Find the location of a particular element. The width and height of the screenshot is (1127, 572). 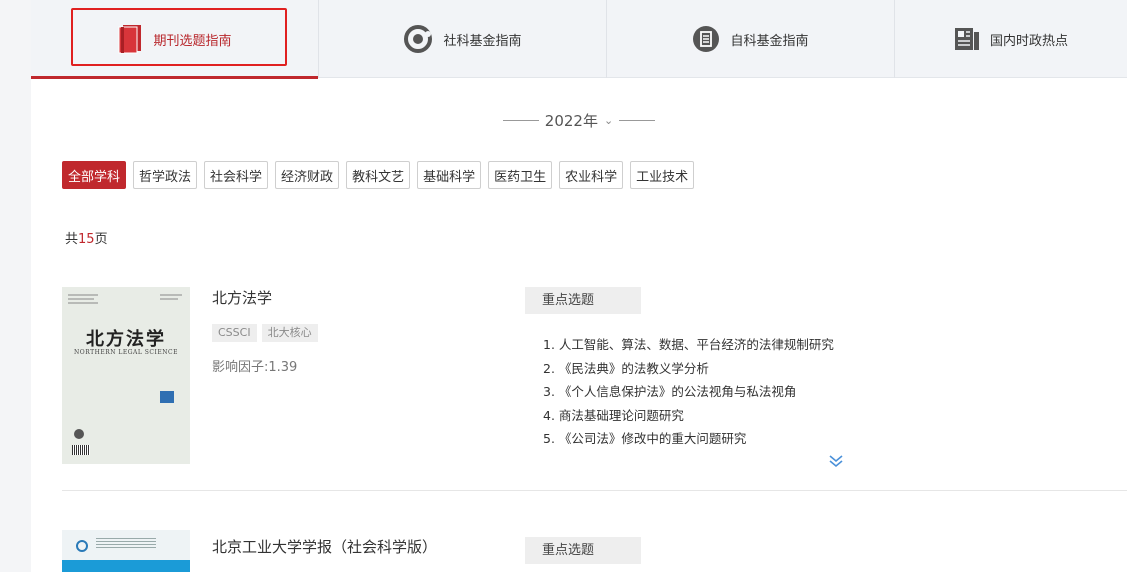

chevron-down-icon: ⌄ is located at coordinates (608, 120).